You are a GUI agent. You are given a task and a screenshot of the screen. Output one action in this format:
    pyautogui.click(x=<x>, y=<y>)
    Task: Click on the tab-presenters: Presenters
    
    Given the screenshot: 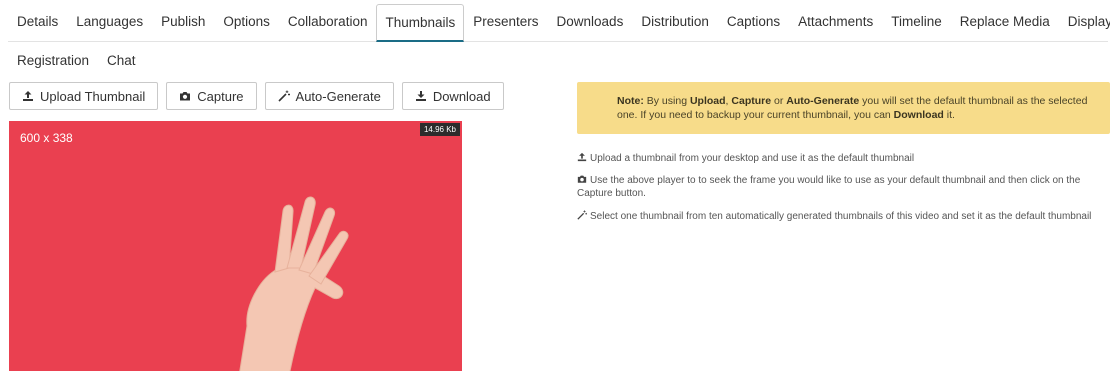 What is the action you would take?
    pyautogui.click(x=505, y=27)
    